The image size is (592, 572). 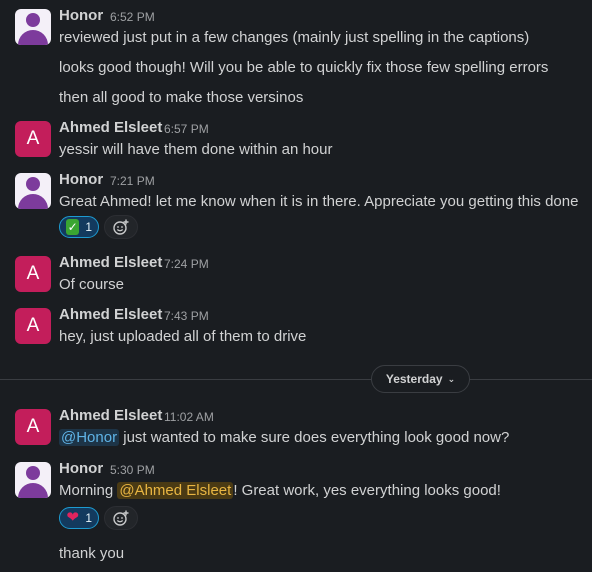 I want to click on message-text-start: Morning, so click(x=88, y=490).